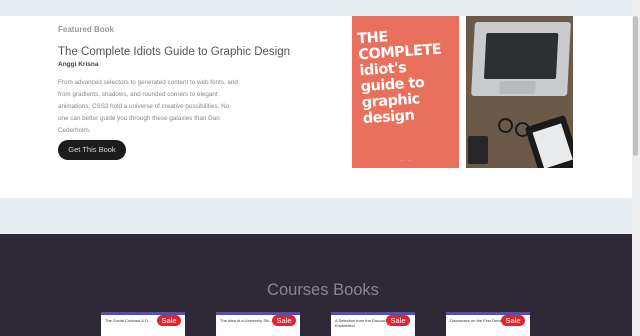 The width and height of the screenshot is (640, 336). What do you see at coordinates (92, 150) in the screenshot?
I see `get-this-book-button: Get This Book` at bounding box center [92, 150].